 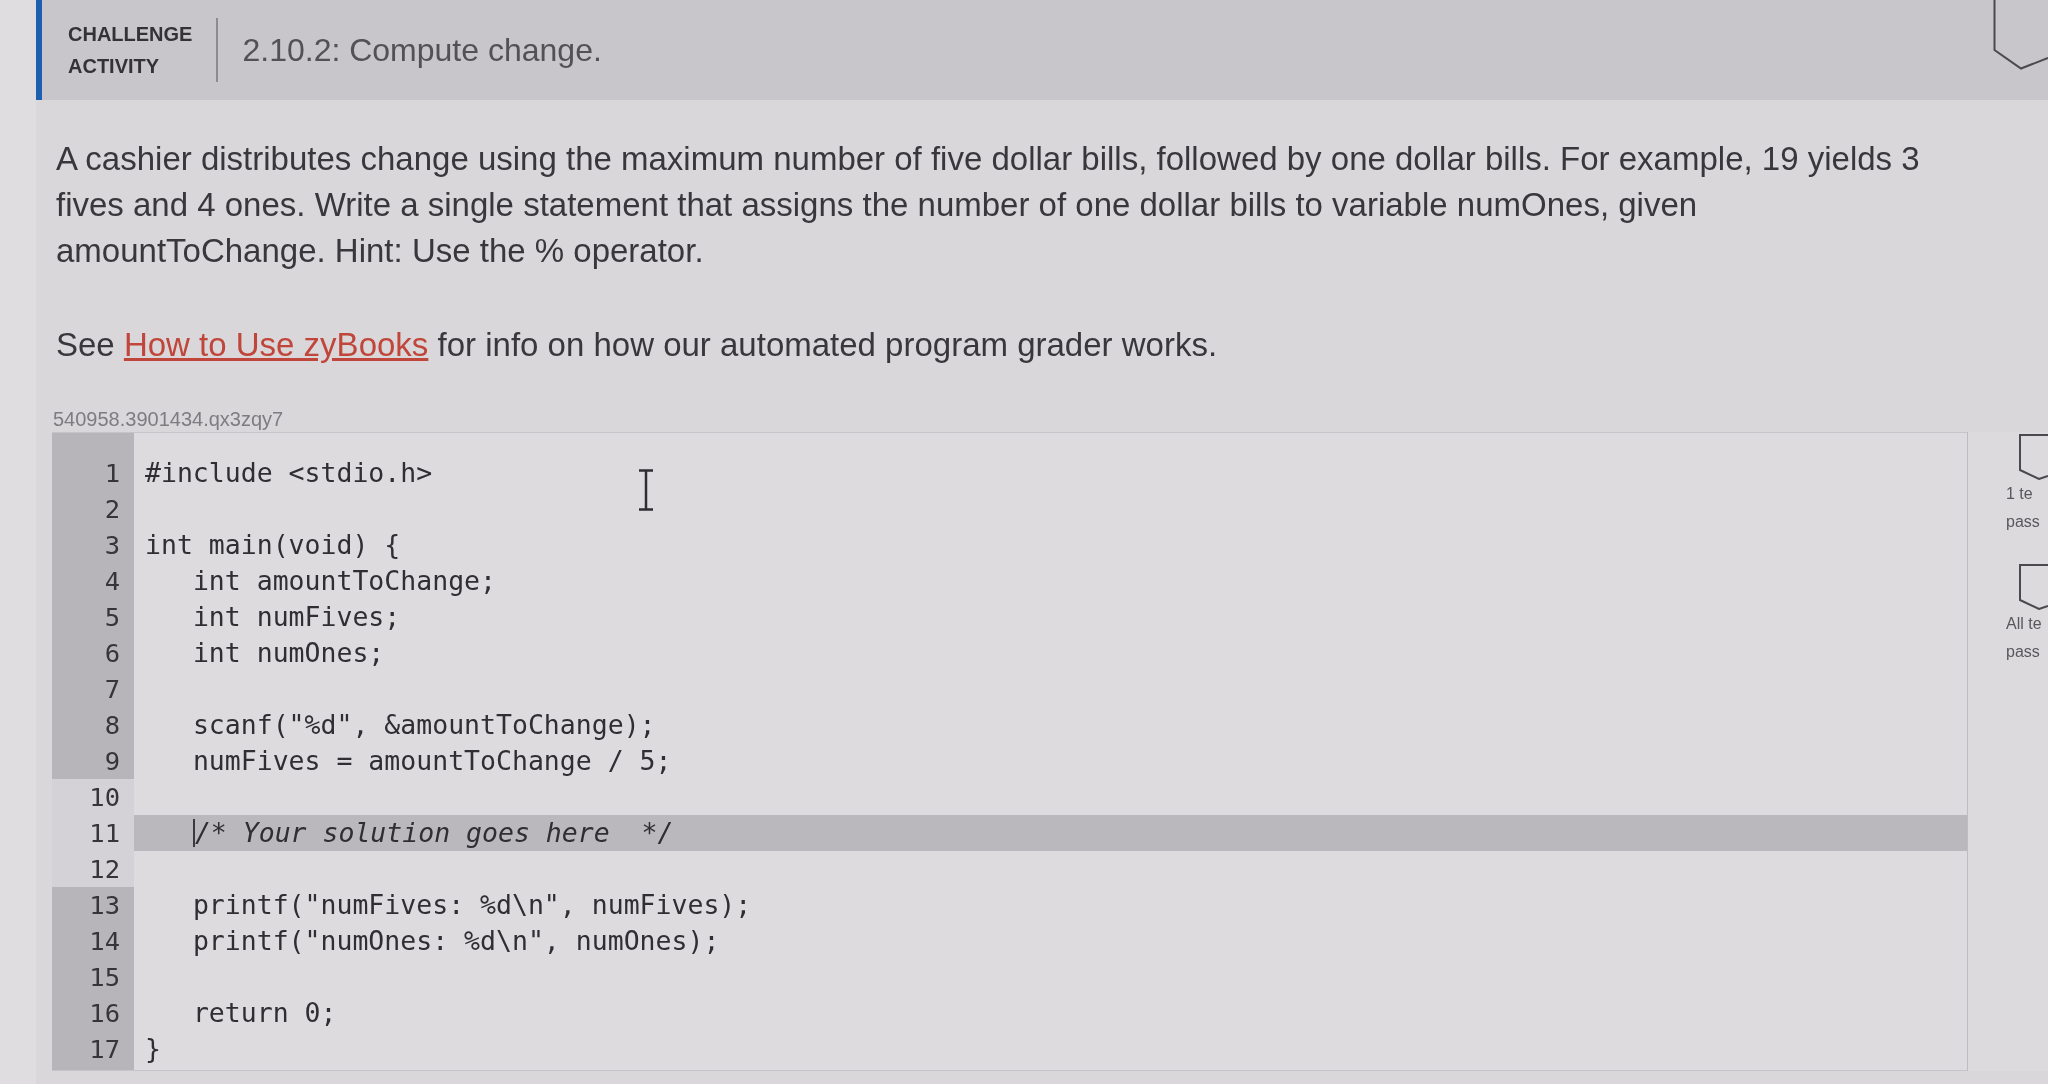 I want to click on line-number: 17, so click(x=93, y=1050).